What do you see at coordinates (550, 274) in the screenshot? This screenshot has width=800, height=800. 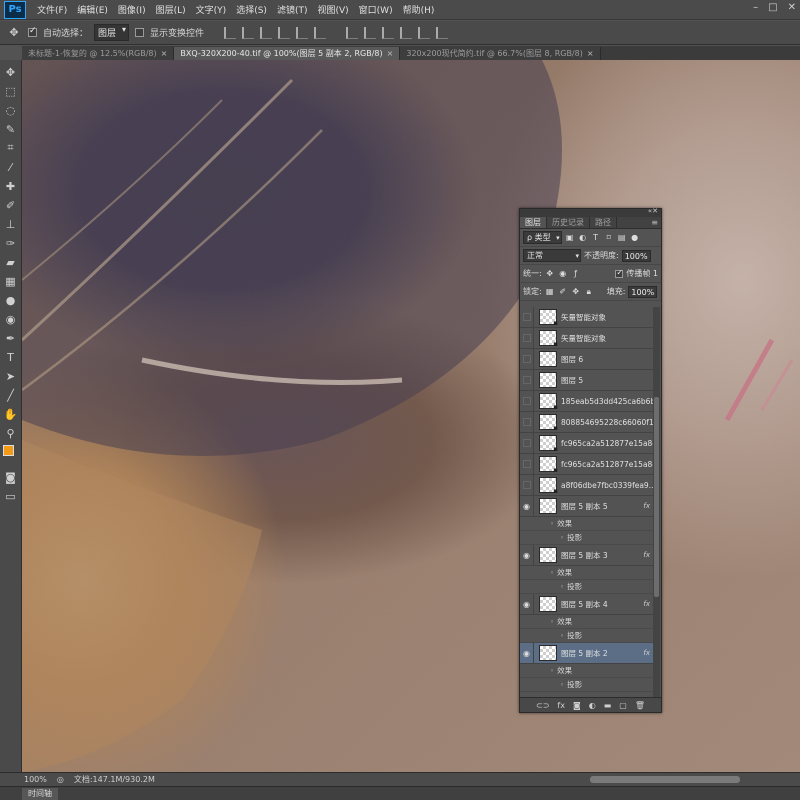 I see `unify-position-icon: ✥` at bounding box center [550, 274].